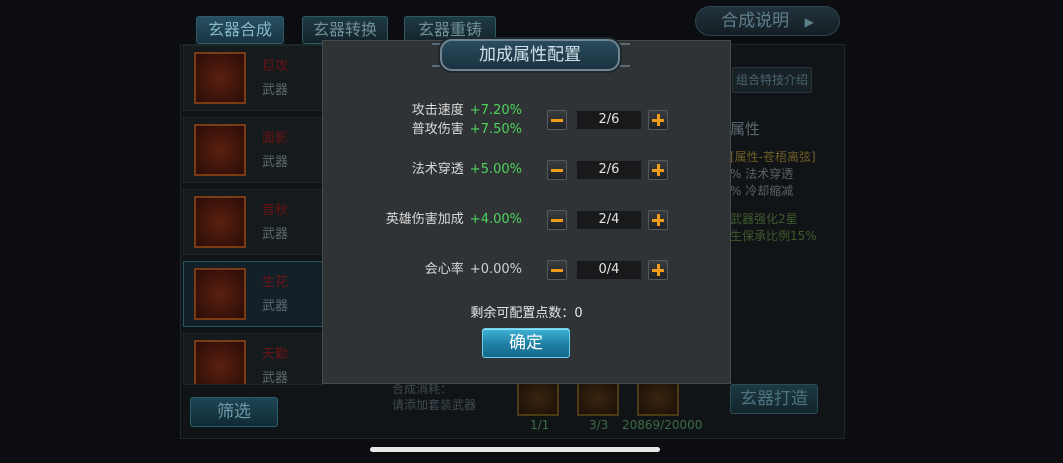 The width and height of the screenshot is (1063, 463). Describe the element at coordinates (253, 222) in the screenshot. I see `list-item: 音秋 武器` at that location.